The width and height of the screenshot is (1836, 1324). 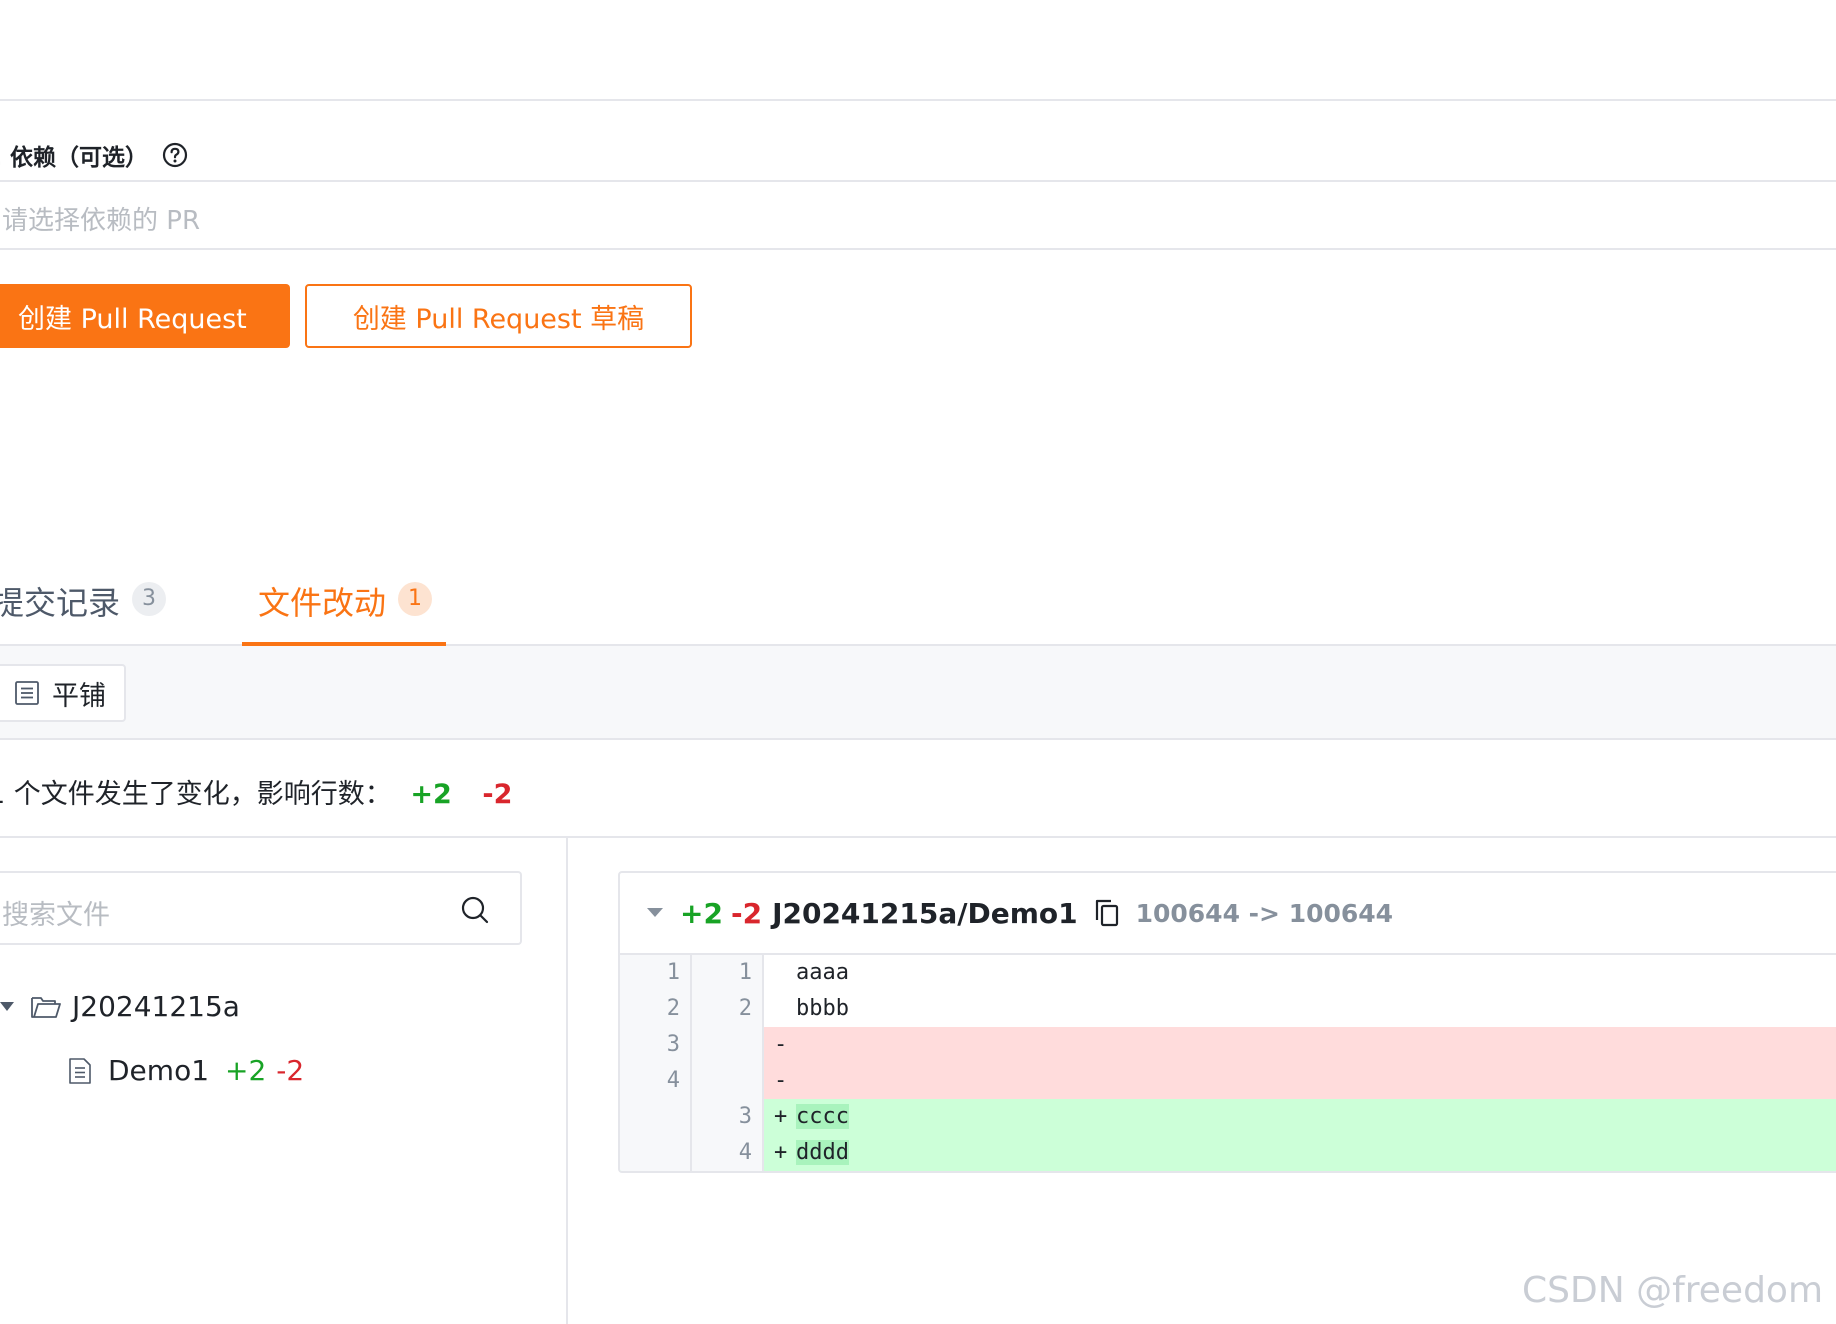 I want to click on folder-open-icon, so click(x=46, y=1007).